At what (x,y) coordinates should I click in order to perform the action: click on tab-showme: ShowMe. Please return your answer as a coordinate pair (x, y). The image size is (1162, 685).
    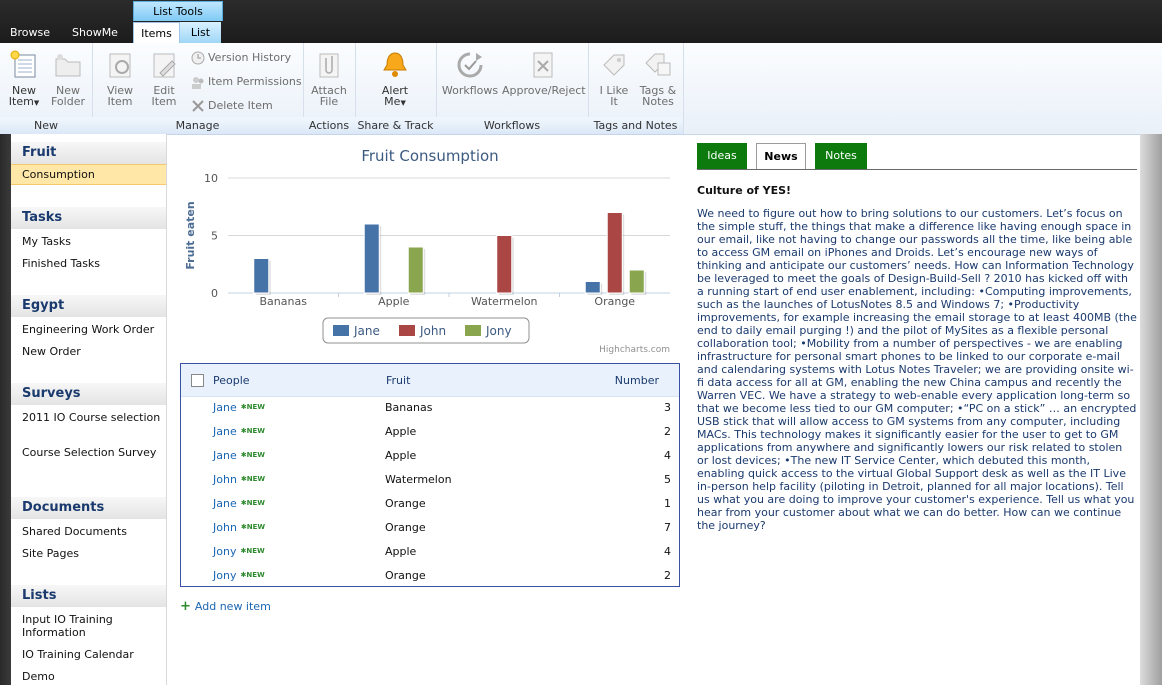
    Looking at the image, I should click on (95, 32).